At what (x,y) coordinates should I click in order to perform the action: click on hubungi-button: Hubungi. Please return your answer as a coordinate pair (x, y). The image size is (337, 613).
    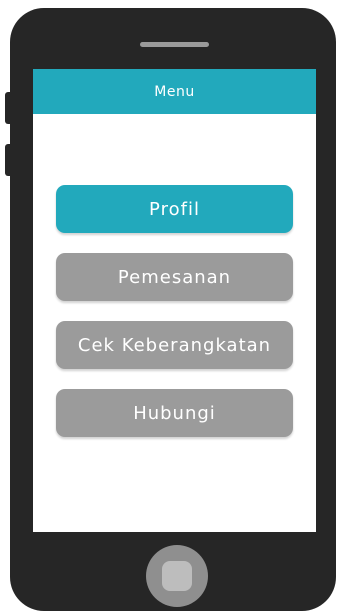
    Looking at the image, I should click on (174, 413).